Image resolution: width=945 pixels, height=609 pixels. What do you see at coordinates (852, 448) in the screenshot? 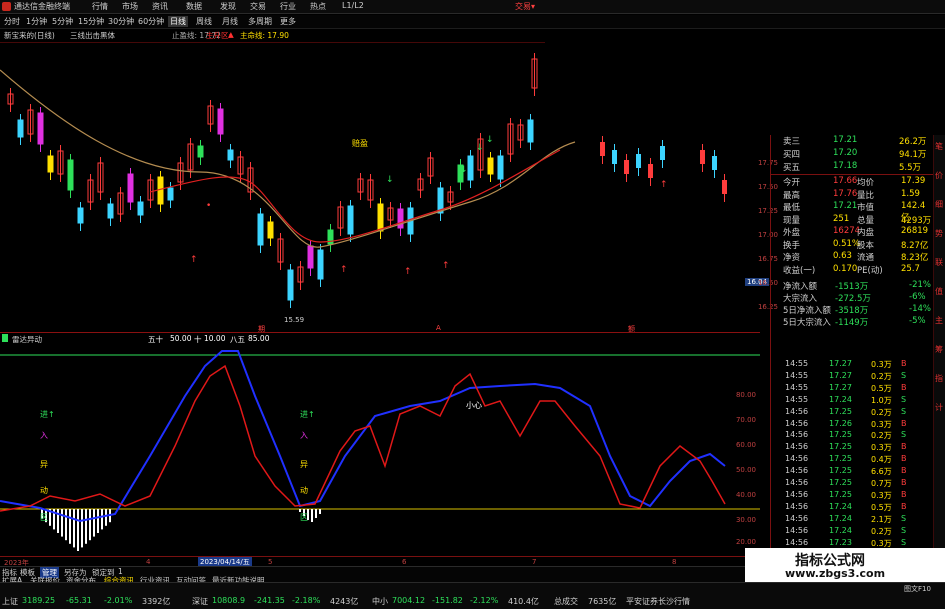
I see `tick-row: 14:56 17.25 0.3万 B` at bounding box center [852, 448].